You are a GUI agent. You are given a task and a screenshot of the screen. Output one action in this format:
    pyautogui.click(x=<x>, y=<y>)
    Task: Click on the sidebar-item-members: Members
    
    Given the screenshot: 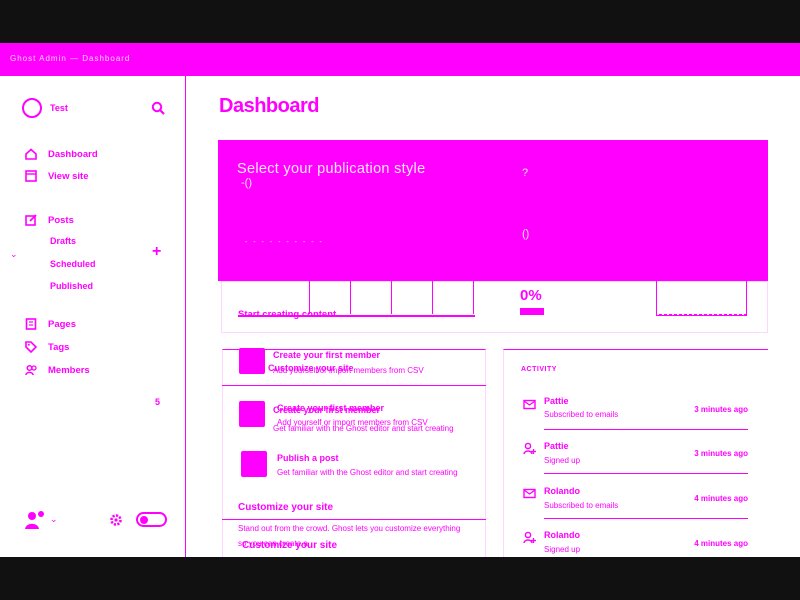 What is the action you would take?
    pyautogui.click(x=57, y=370)
    